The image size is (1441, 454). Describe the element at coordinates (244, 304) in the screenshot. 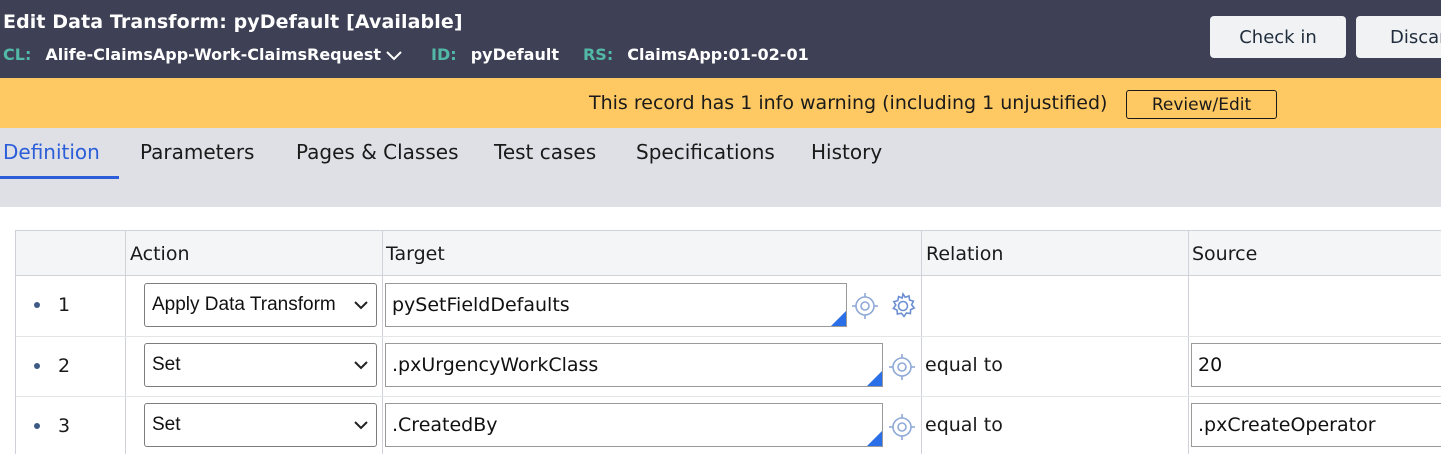

I see `action-select-value: Apply Data Transform` at that location.